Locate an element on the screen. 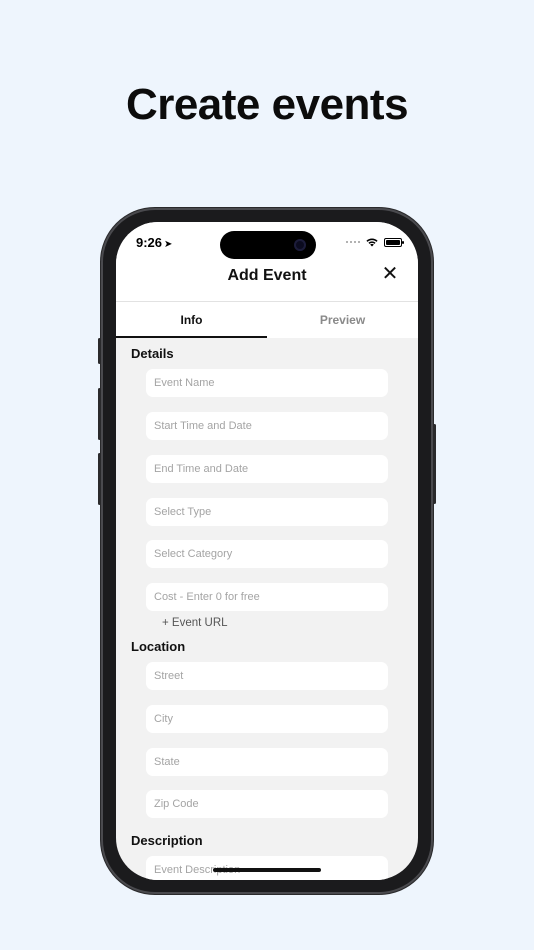 The height and width of the screenshot is (950, 534). end-time-input is located at coordinates (267, 469).